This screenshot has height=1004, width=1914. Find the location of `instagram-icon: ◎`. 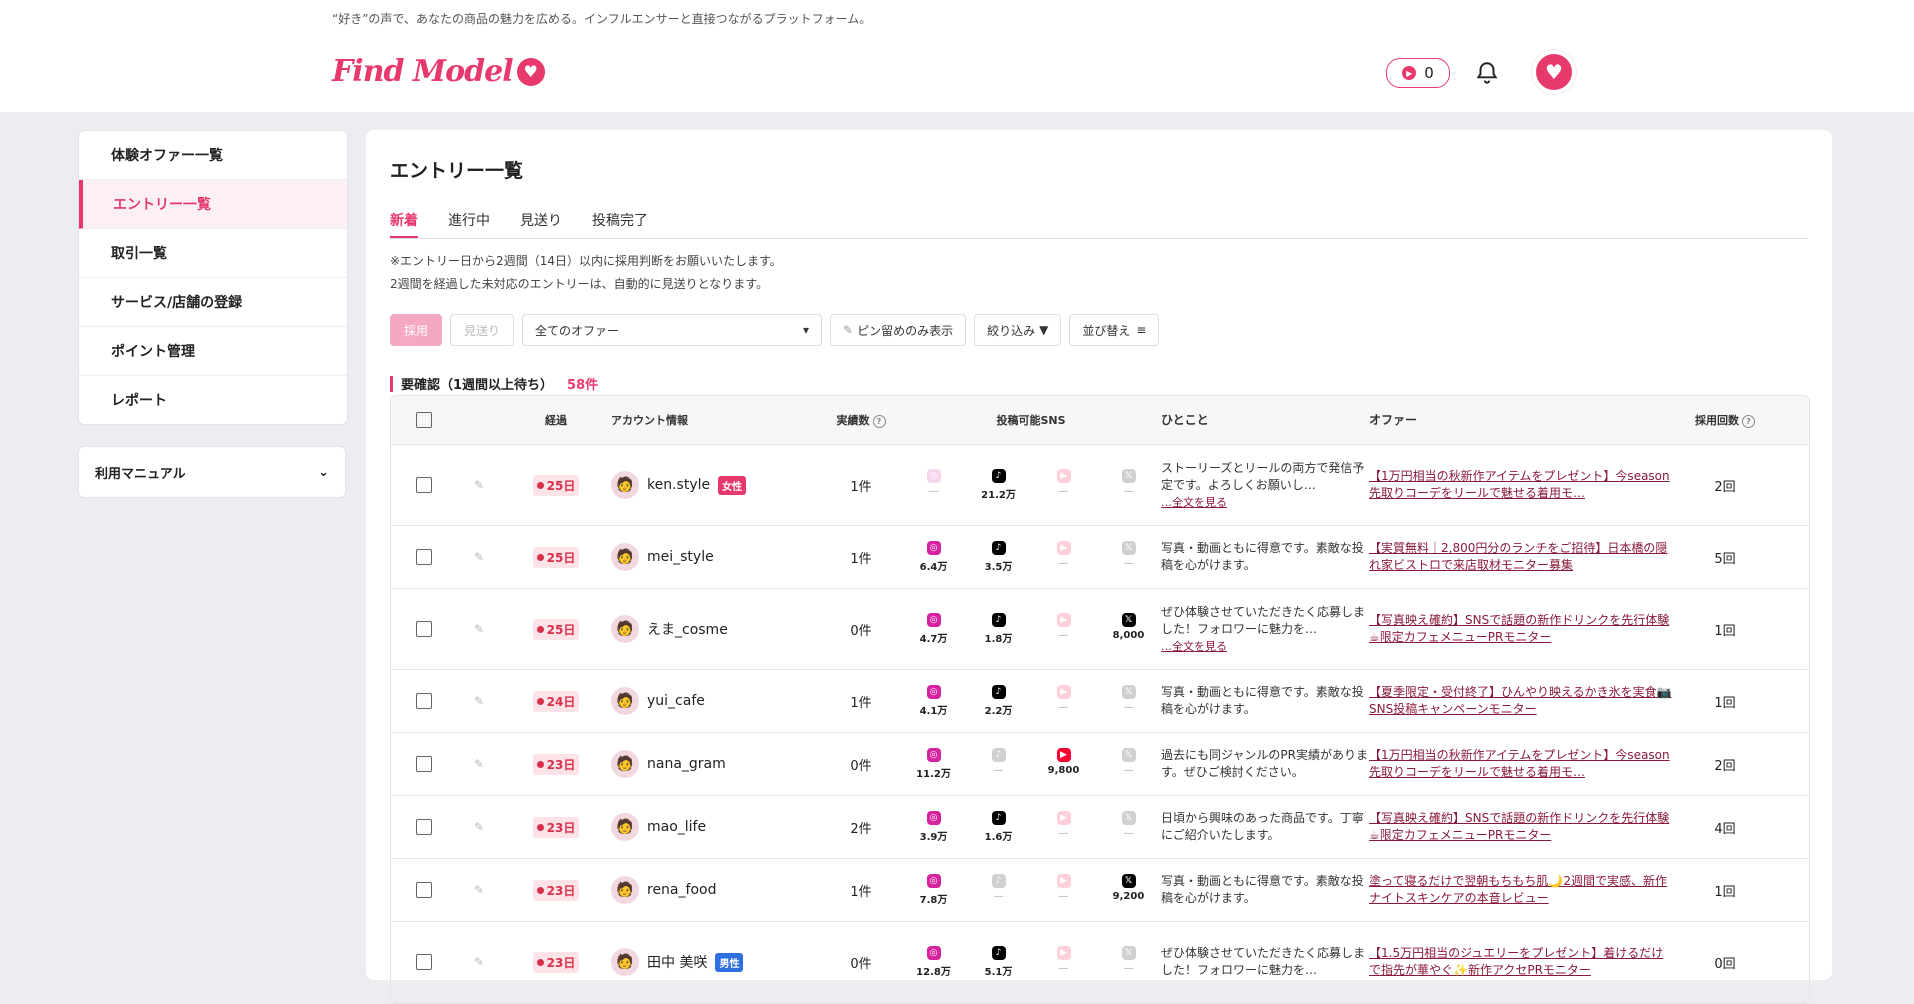

instagram-icon: ◎ is located at coordinates (933, 548).